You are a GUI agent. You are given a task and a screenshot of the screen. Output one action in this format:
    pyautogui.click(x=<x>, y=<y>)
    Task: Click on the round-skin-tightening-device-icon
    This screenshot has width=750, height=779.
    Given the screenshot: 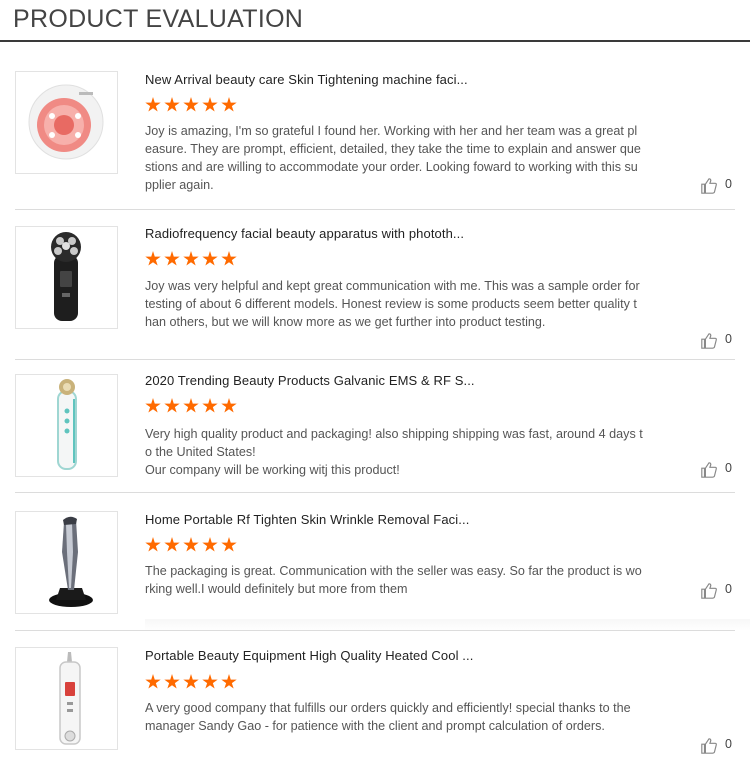 What is the action you would take?
    pyautogui.click(x=66, y=122)
    